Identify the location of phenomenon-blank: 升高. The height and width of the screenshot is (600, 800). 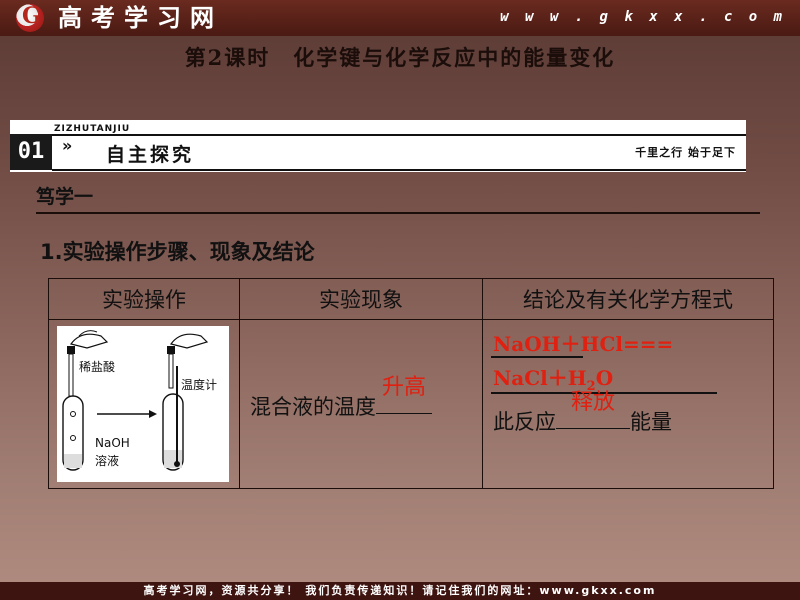
(404, 394).